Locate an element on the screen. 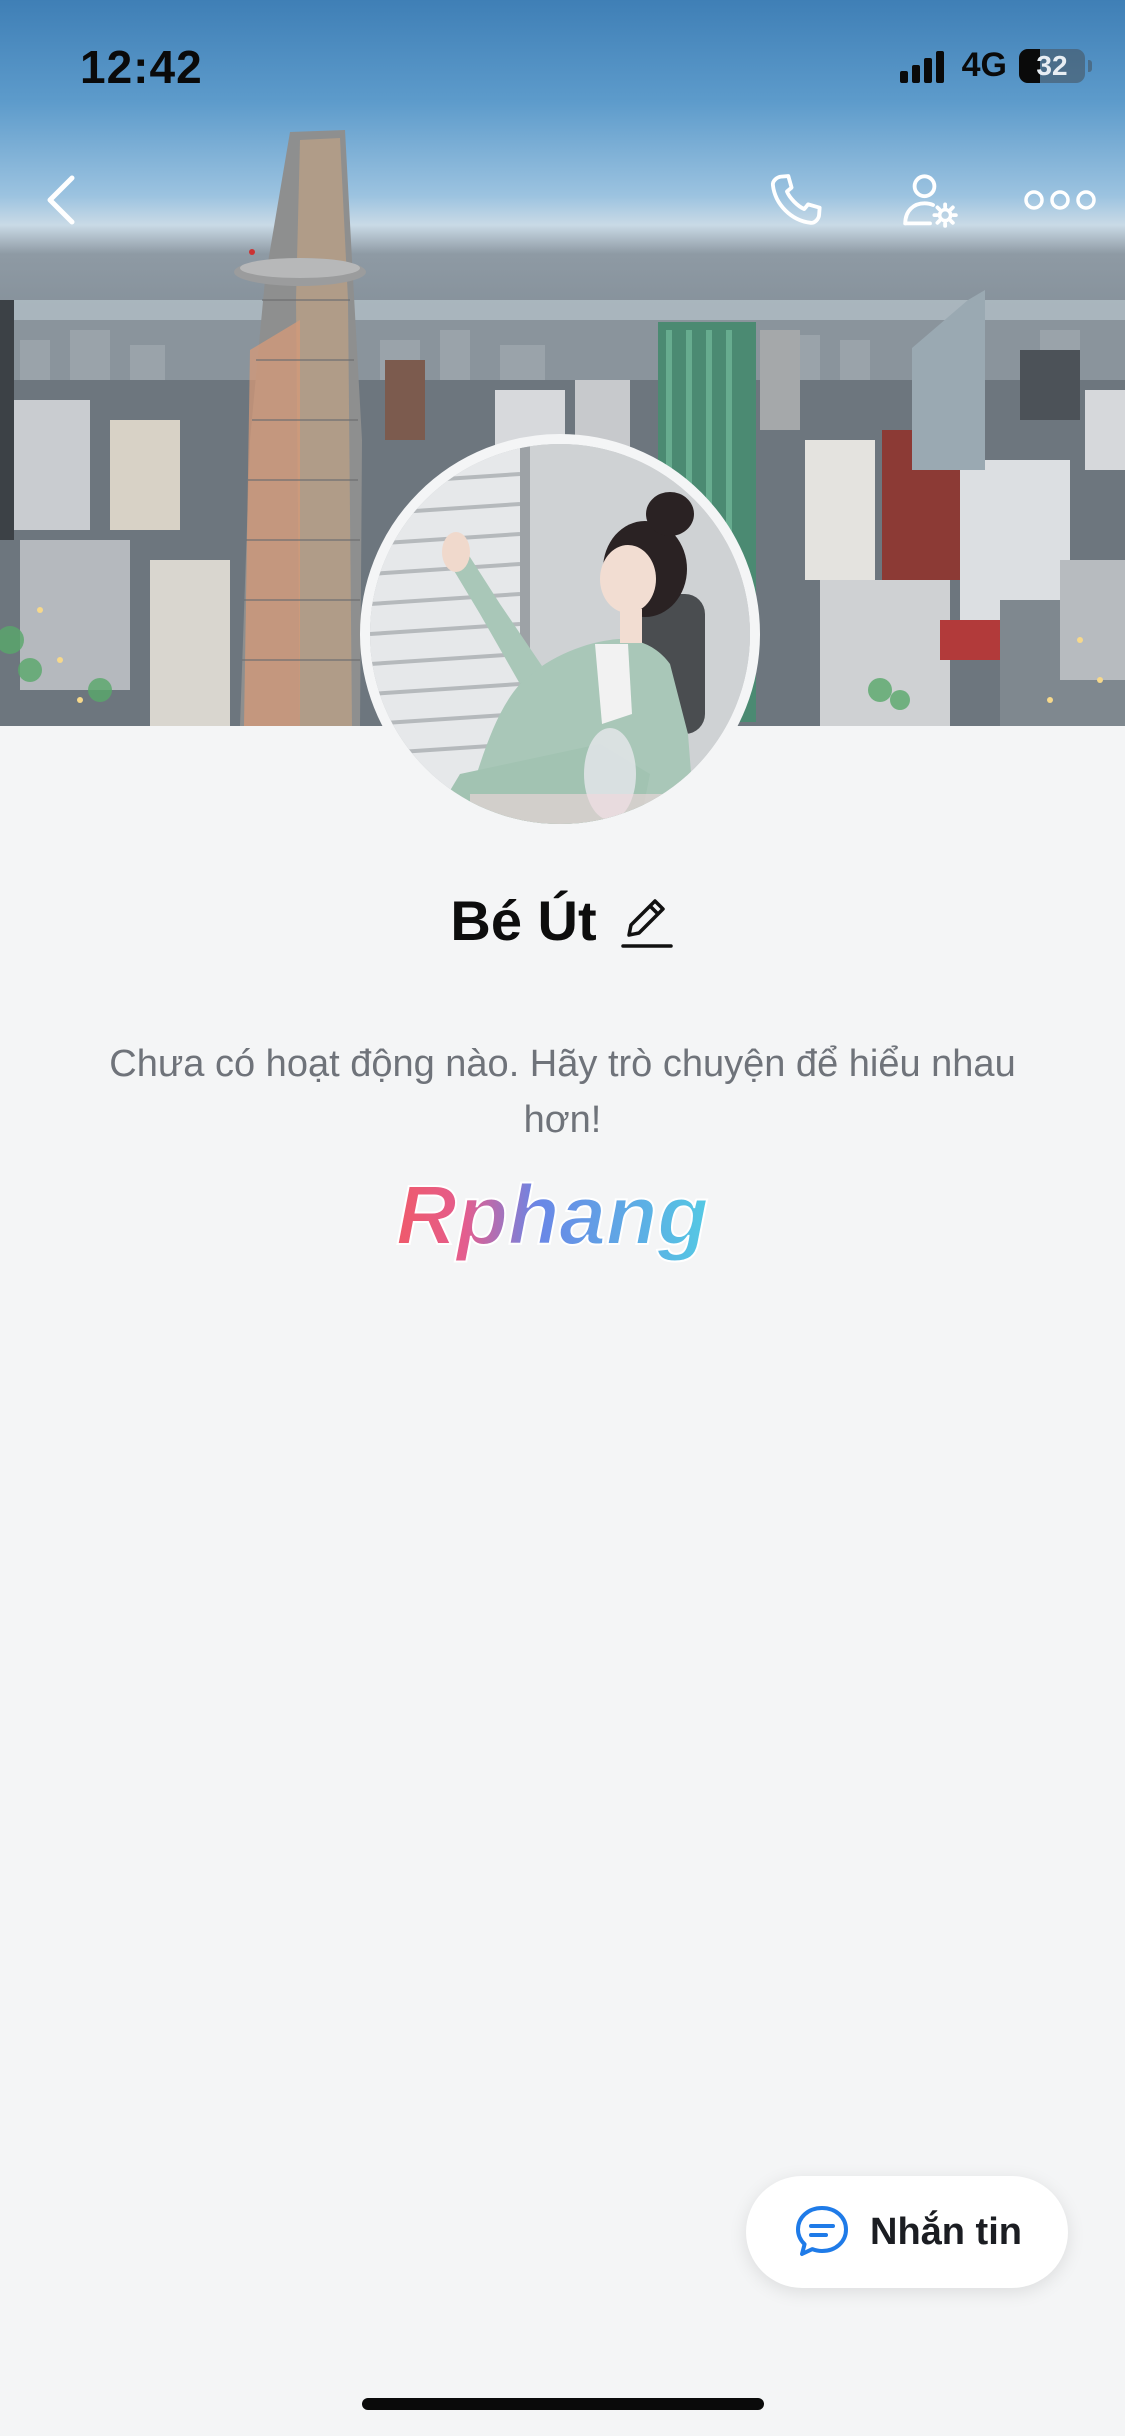 The height and width of the screenshot is (2436, 1125). avatar-photo is located at coordinates (560, 634).